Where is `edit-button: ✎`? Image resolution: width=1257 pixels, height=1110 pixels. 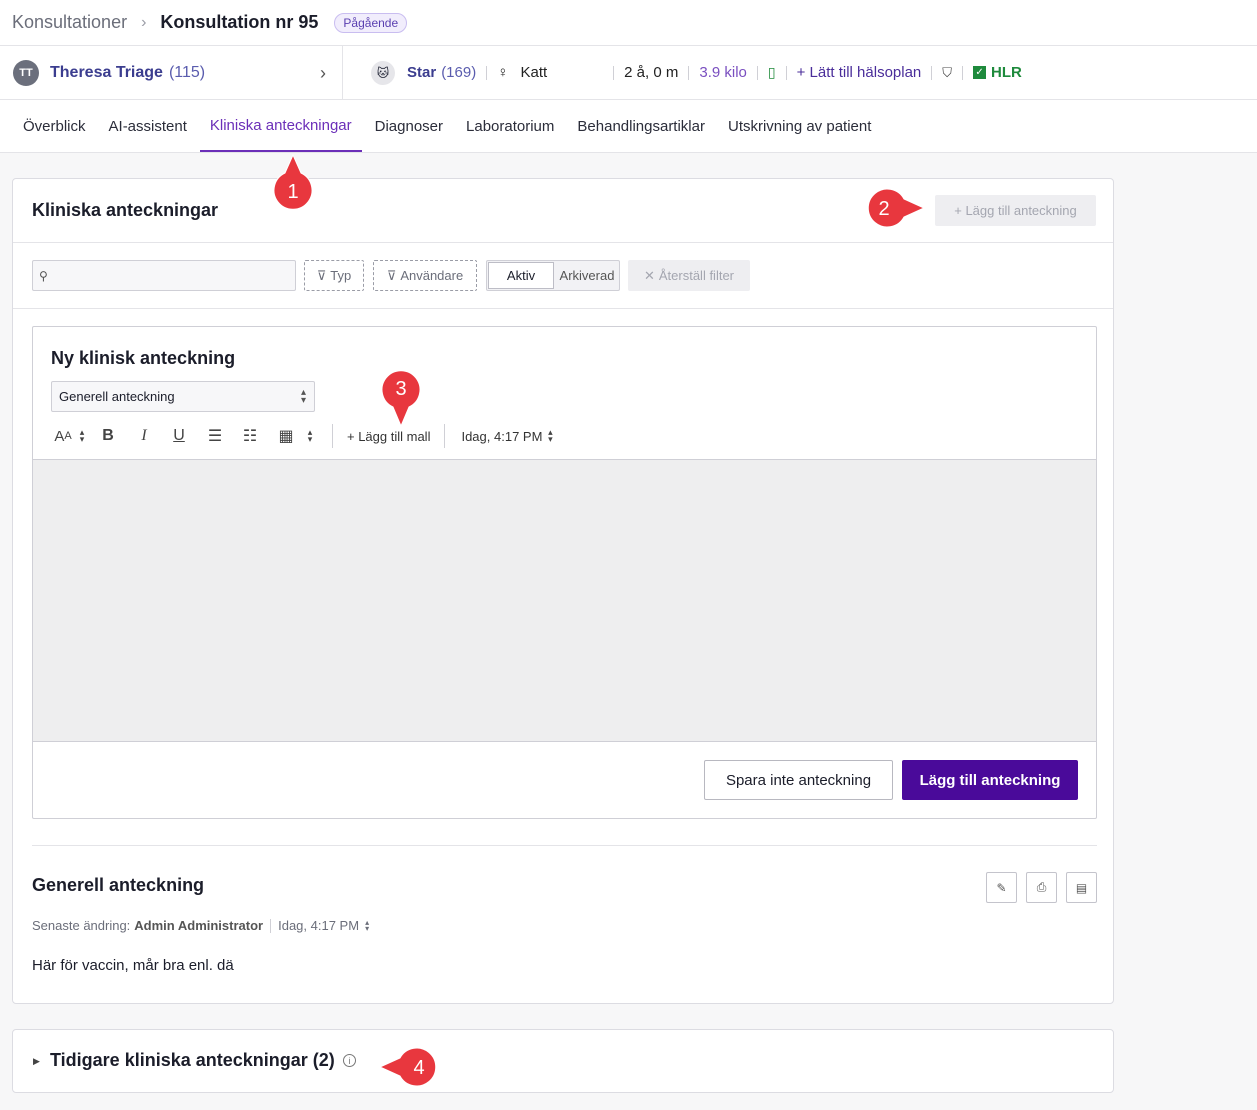
edit-button: ✎ is located at coordinates (1001, 887).